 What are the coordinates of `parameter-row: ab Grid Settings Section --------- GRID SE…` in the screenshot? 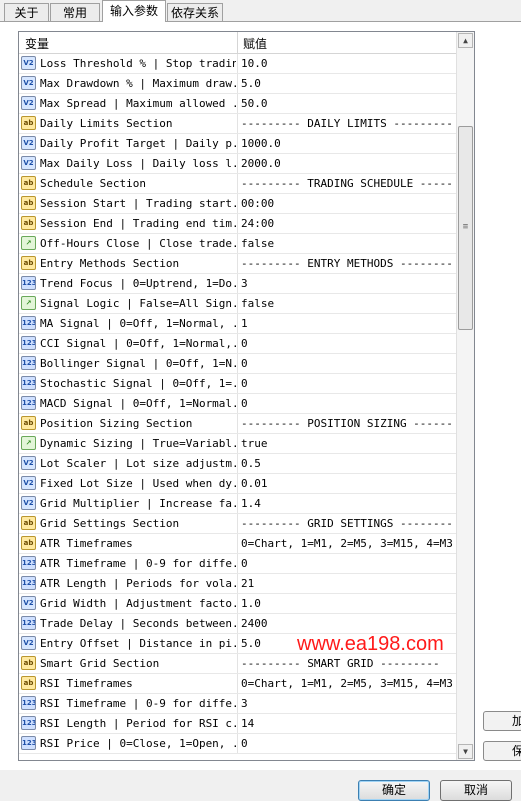 It's located at (237, 524).